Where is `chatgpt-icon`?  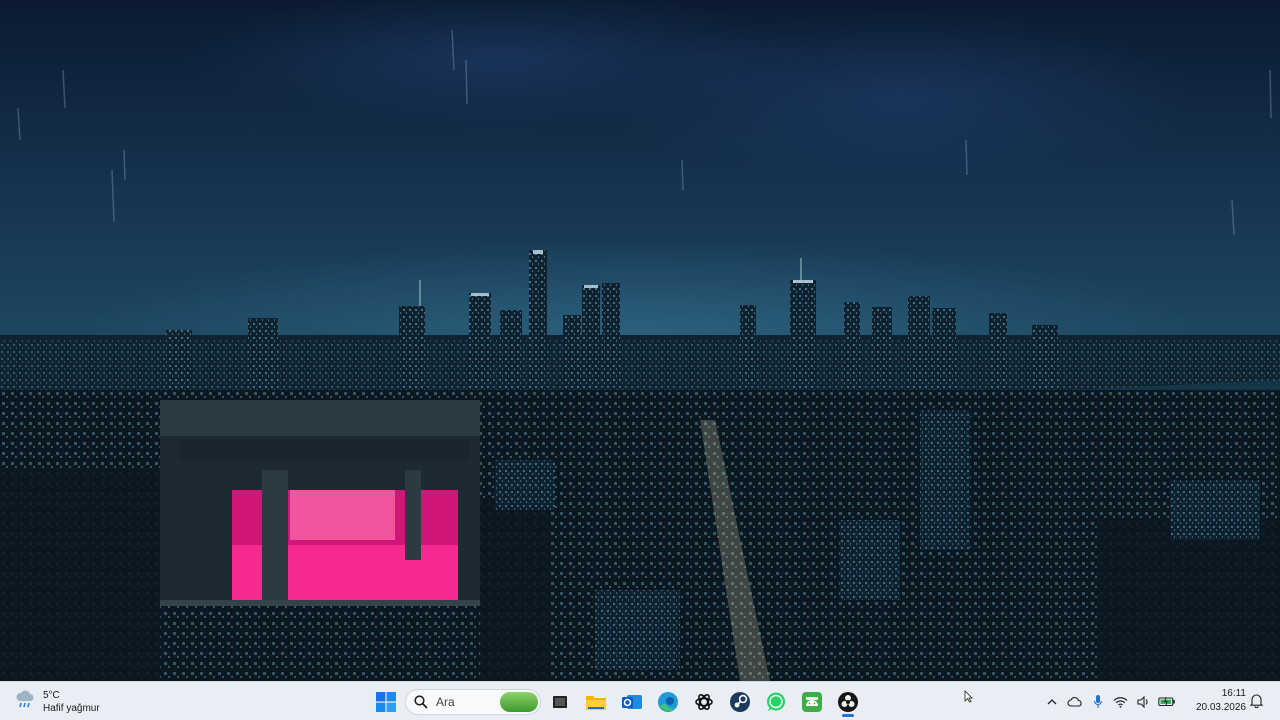 chatgpt-icon is located at coordinates (704, 701).